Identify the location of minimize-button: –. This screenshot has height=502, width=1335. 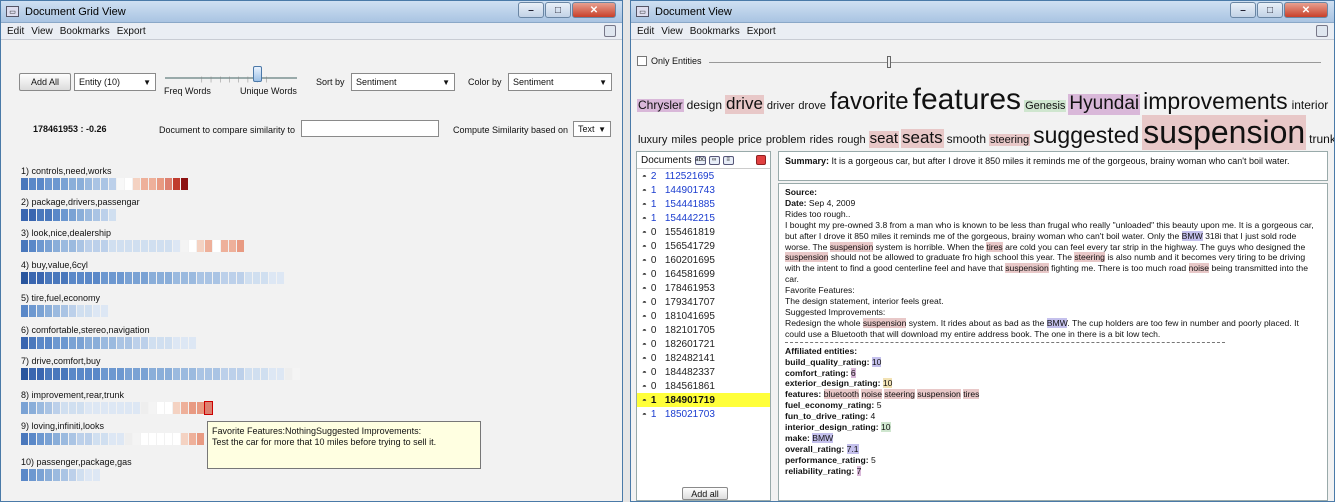
(1243, 10).